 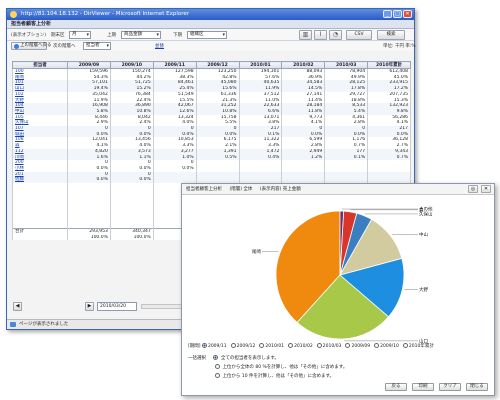 What do you see at coordinates (89, 65) in the screenshot?
I see `column-header: 2009/09` at bounding box center [89, 65].